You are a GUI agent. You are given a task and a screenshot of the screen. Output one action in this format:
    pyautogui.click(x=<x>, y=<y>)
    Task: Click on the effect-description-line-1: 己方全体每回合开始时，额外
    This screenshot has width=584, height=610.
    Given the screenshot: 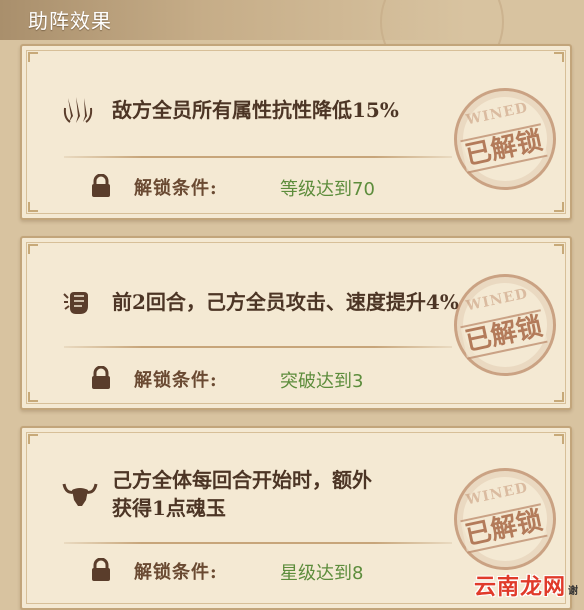 What is the action you would take?
    pyautogui.click(x=242, y=480)
    